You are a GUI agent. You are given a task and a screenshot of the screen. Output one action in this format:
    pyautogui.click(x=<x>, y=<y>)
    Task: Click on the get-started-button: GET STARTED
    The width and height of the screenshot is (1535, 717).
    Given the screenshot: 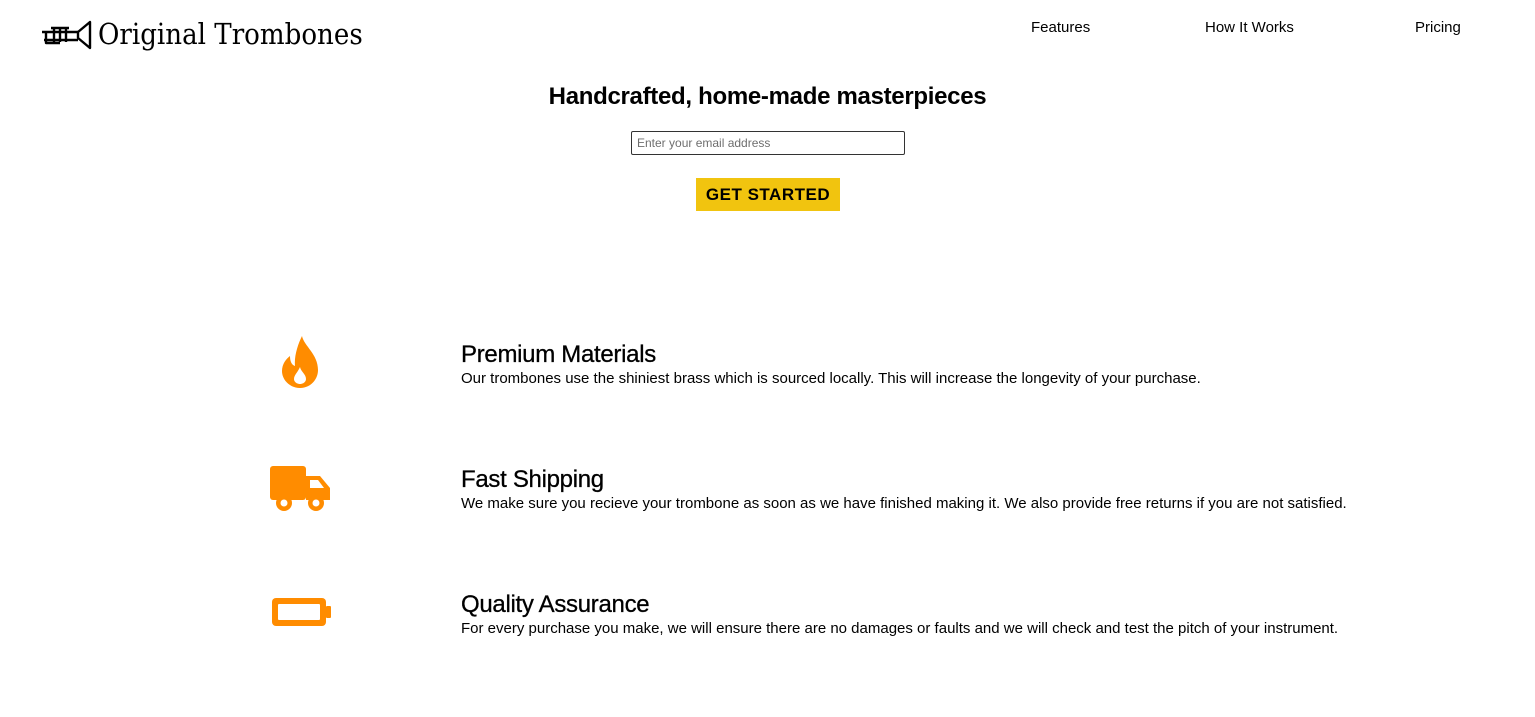 What is the action you would take?
    pyautogui.click(x=768, y=194)
    